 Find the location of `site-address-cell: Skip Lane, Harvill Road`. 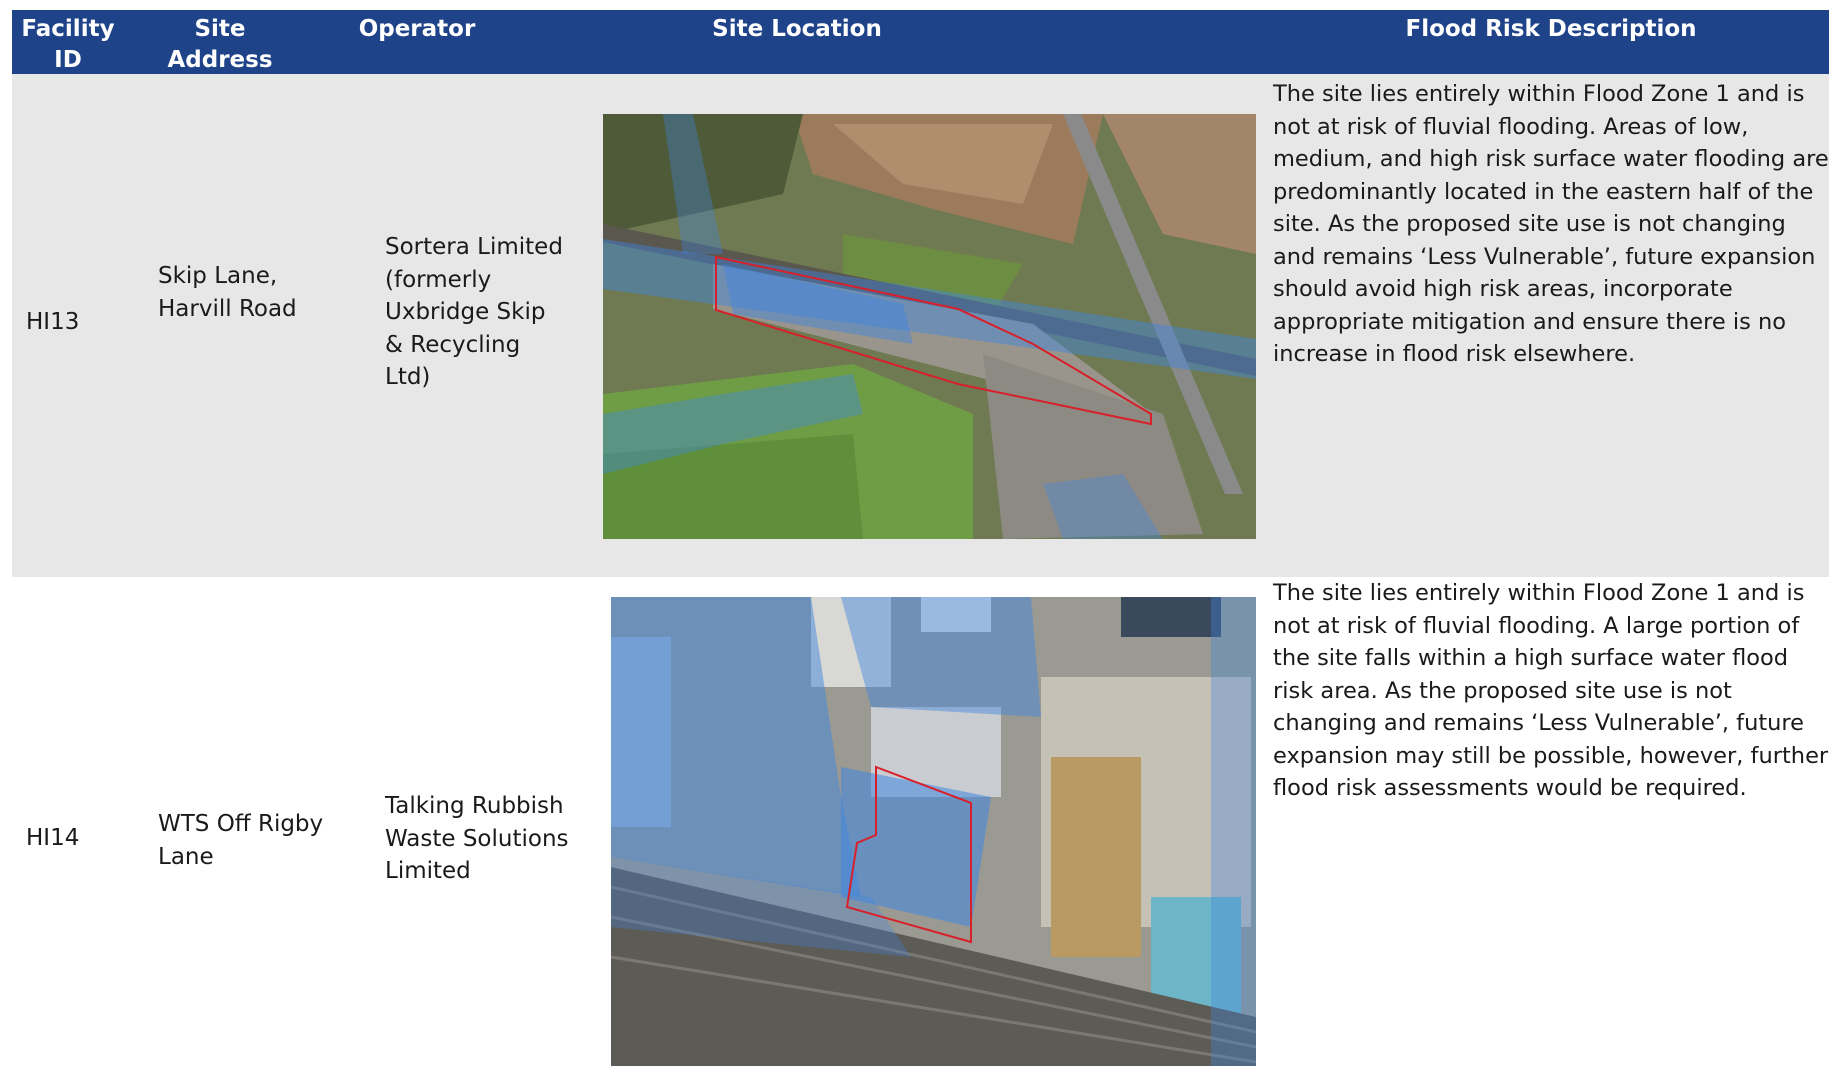

site-address-cell: Skip Lane, Harvill Road is located at coordinates (227, 292).